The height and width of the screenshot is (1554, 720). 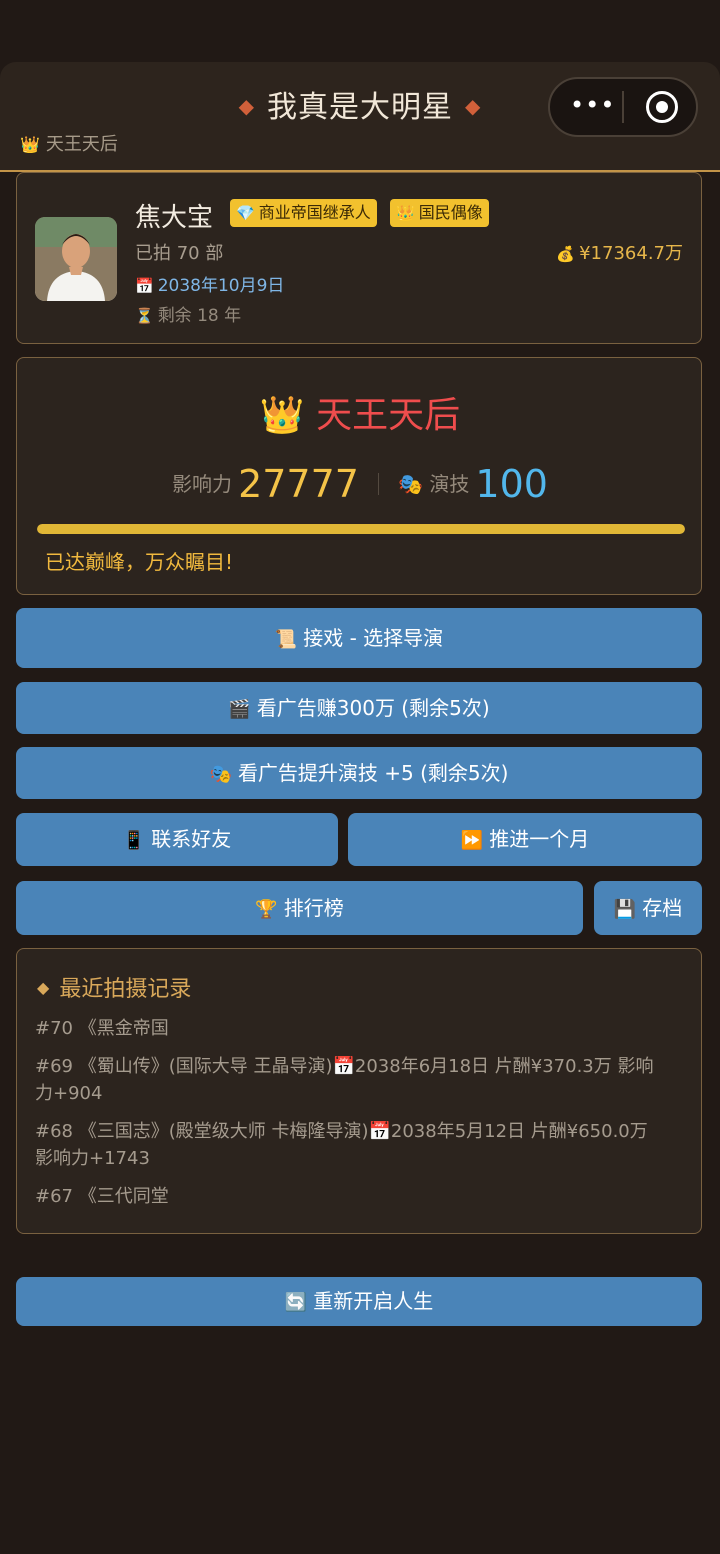 I want to click on rank-title: 👑 天王天后, so click(x=360, y=412).